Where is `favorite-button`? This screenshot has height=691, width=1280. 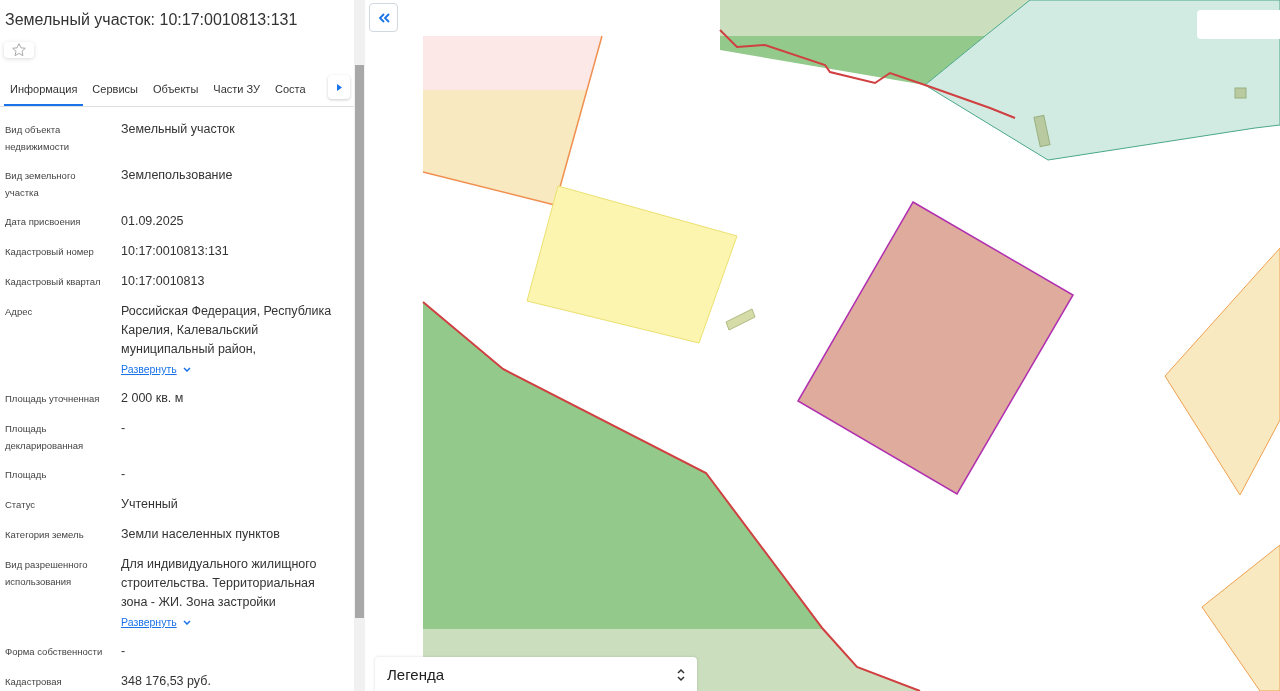 favorite-button is located at coordinates (19, 50).